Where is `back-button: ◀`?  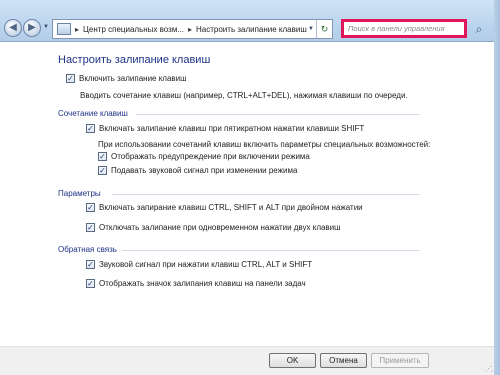
back-button: ◀ is located at coordinates (13, 28).